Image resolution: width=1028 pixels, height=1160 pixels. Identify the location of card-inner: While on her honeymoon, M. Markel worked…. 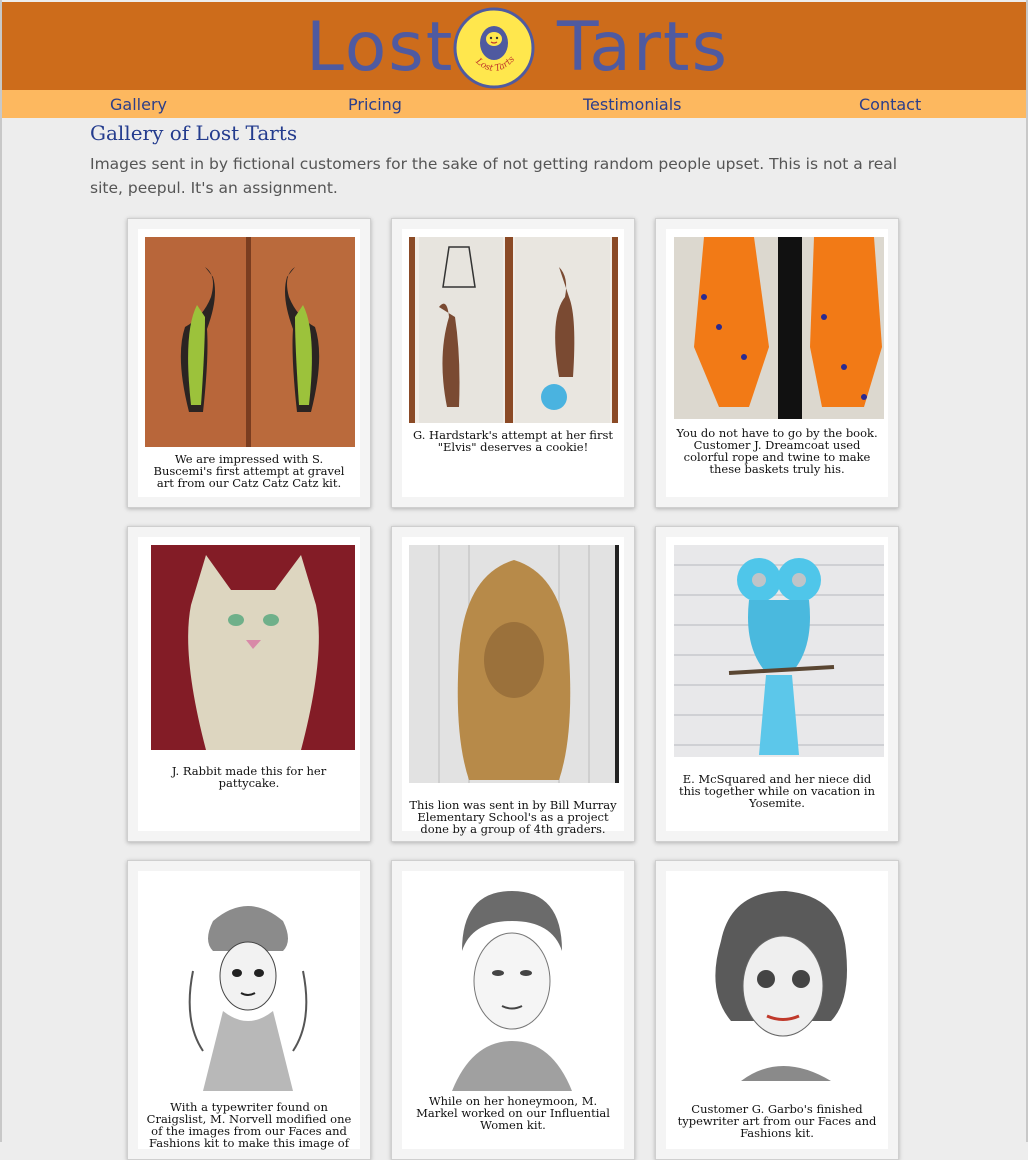
(513, 1010).